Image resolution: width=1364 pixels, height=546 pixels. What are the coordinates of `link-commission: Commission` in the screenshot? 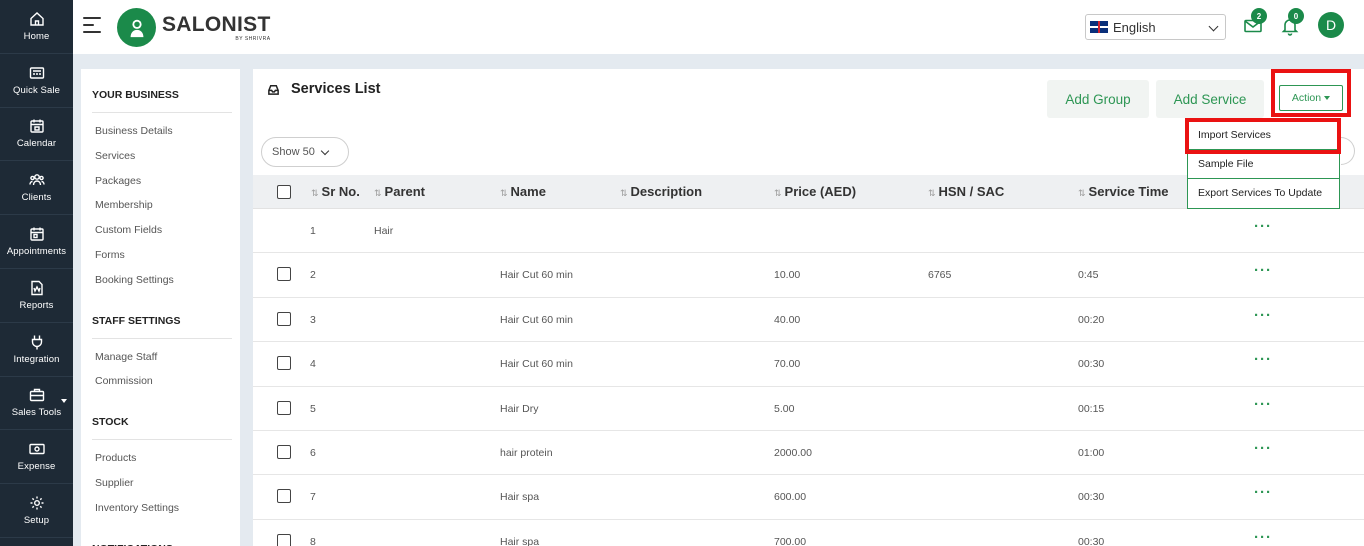 It's located at (162, 381).